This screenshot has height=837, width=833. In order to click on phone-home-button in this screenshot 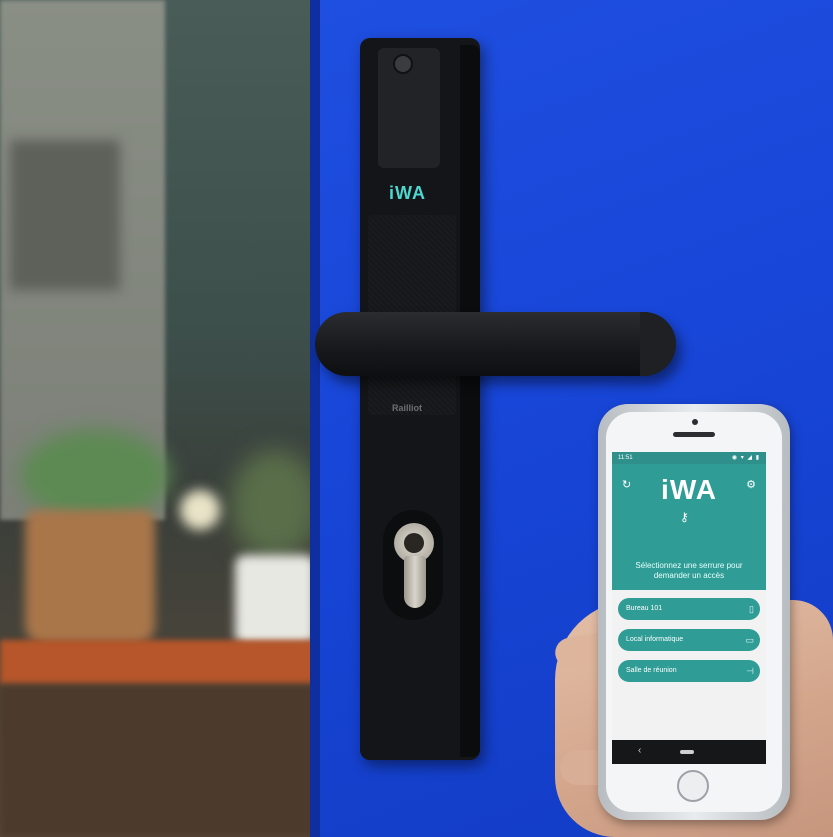, I will do `click(693, 786)`.